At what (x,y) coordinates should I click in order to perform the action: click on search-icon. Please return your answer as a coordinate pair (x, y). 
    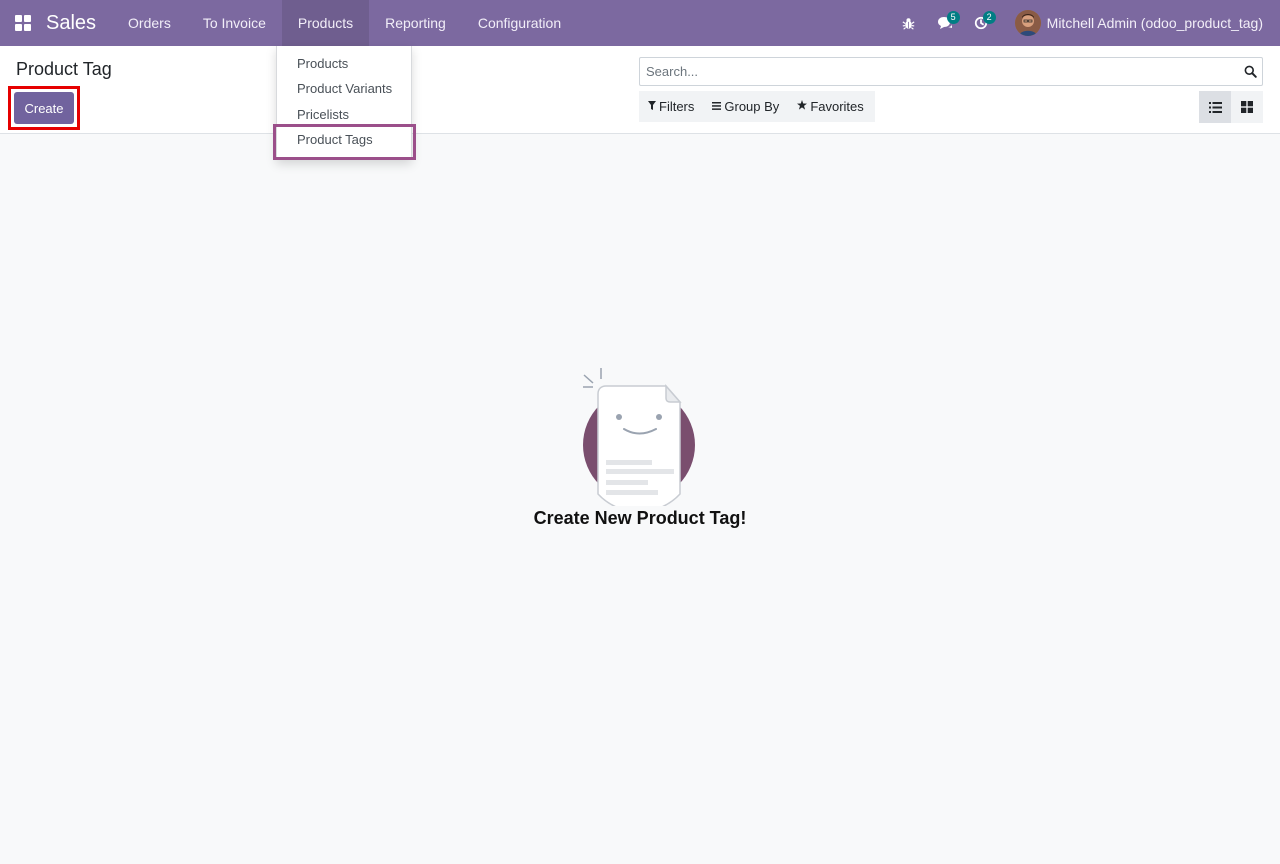
    Looking at the image, I should click on (1250, 71).